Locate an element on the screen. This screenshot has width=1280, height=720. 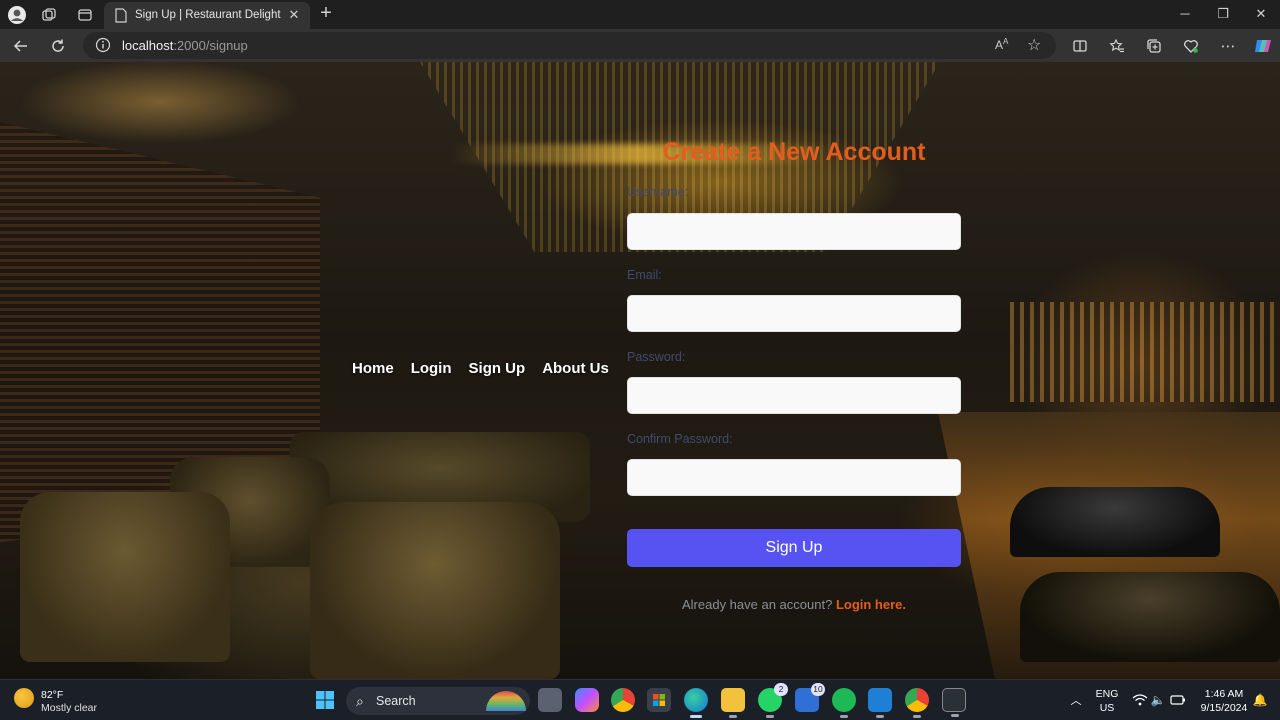
tab-active: Sign Up | Restaurant Delight ✕ is located at coordinates (207, 15).